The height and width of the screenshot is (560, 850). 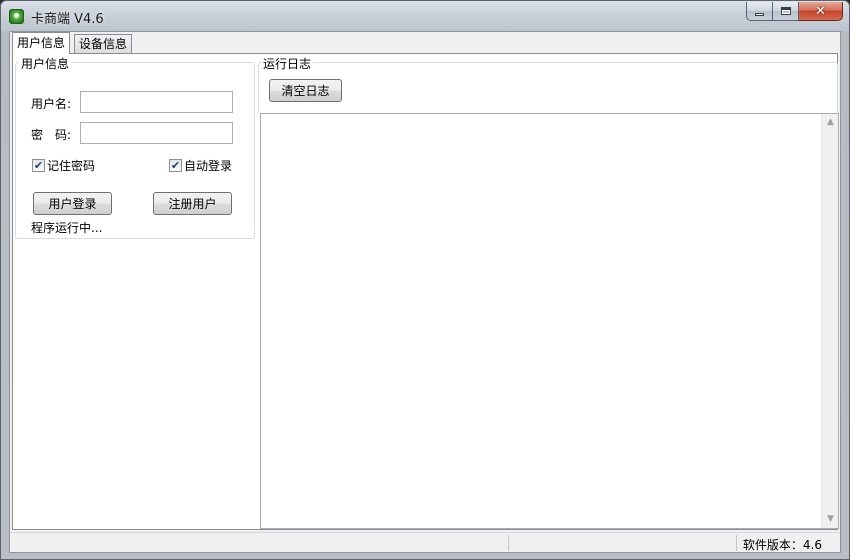 I want to click on close-icon: ✕, so click(x=820, y=11).